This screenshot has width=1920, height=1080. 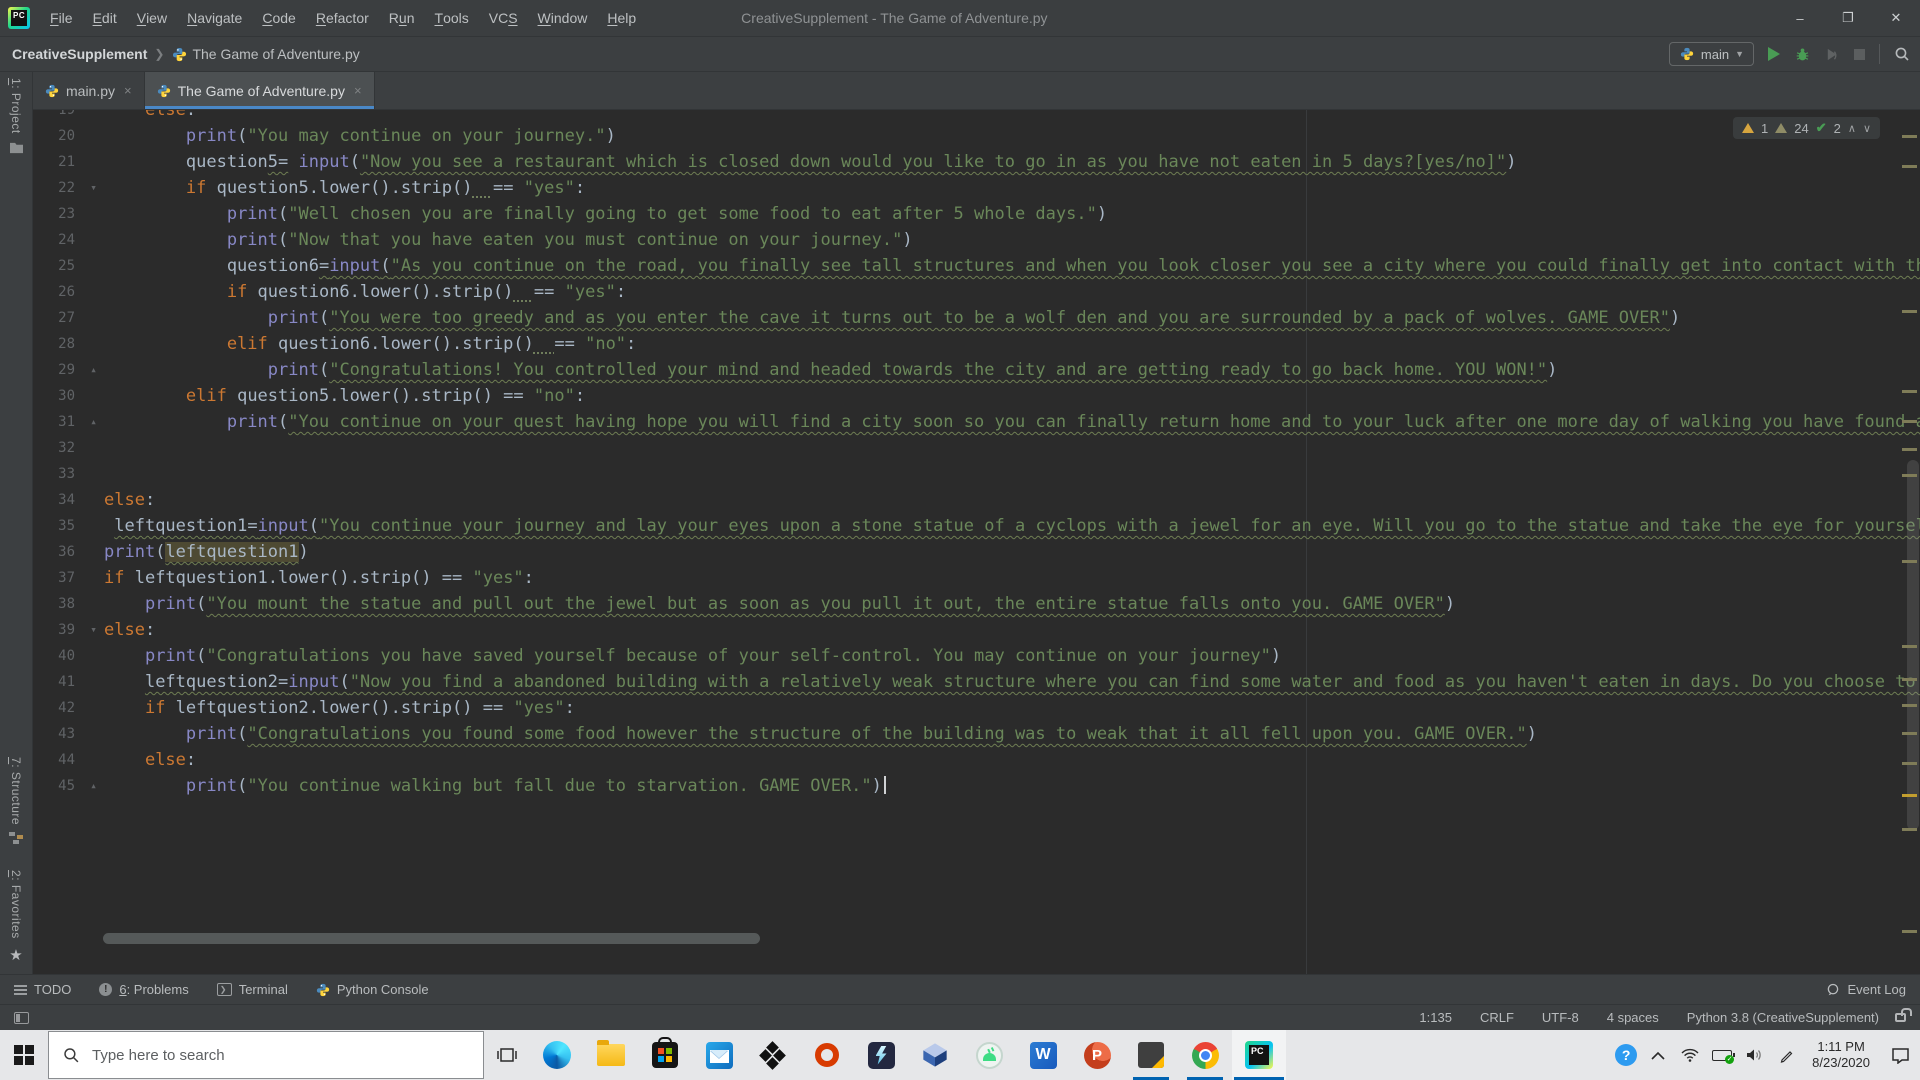 What do you see at coordinates (1633, 1017) in the screenshot?
I see `indent-style: 4 spaces` at bounding box center [1633, 1017].